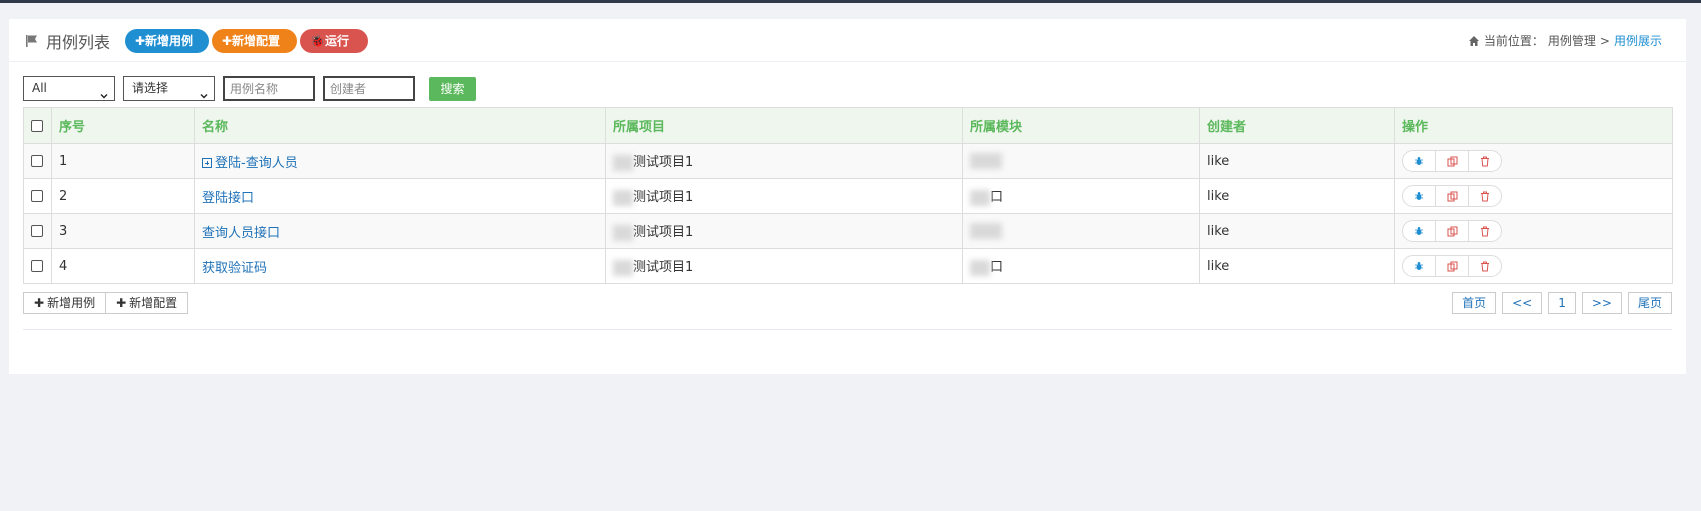  I want to click on page-title-text: 用例列表, so click(78, 42).